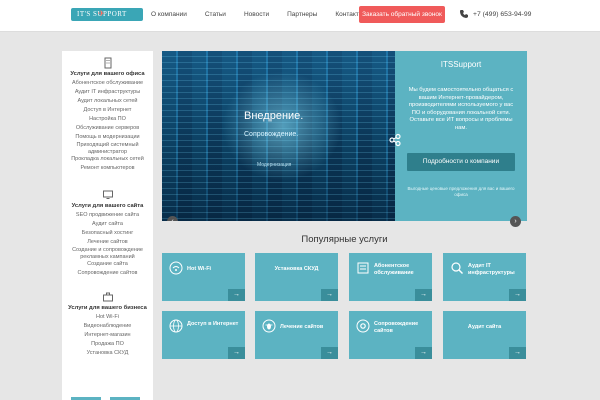 Image resolution: width=600 pixels, height=400 pixels. Describe the element at coordinates (274, 165) in the screenshot. I see `slide-small-text: Модернизация` at that location.